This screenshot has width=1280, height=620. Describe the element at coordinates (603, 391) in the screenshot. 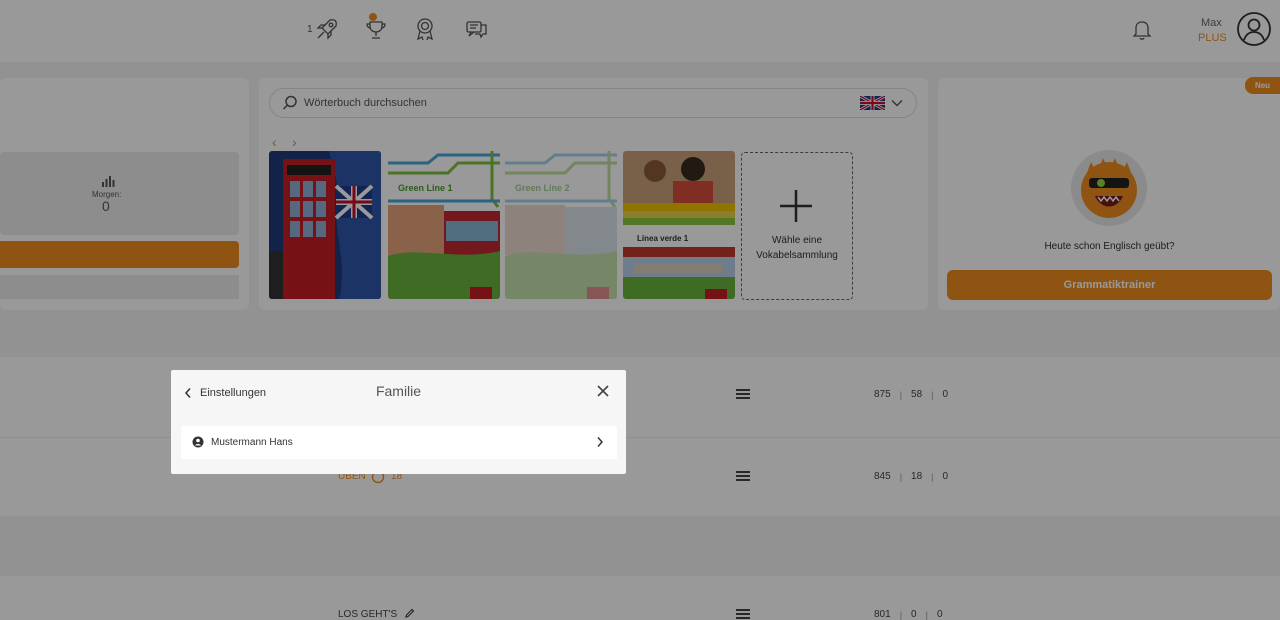

I see `close-icon` at that location.